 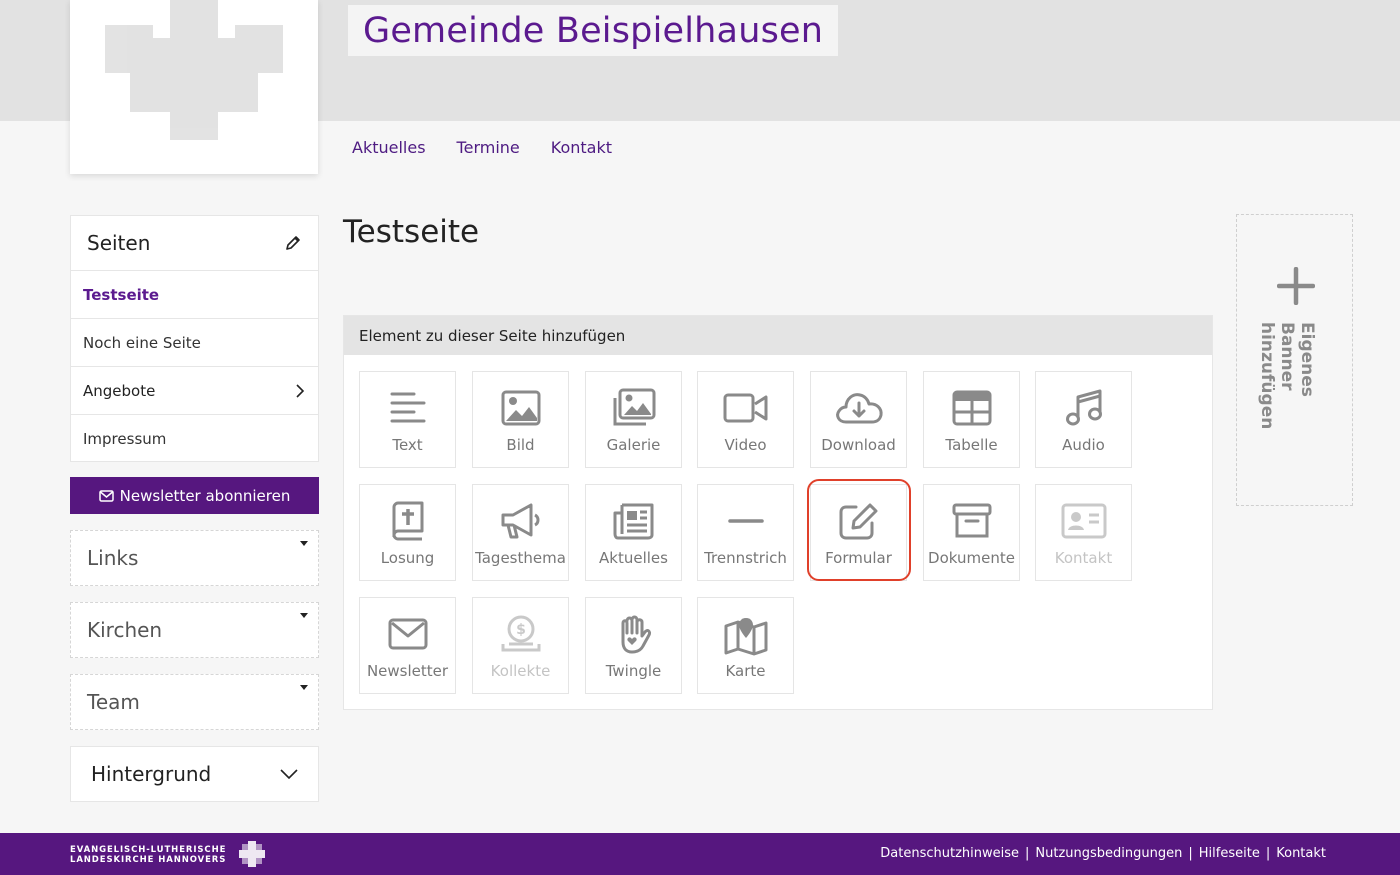 What do you see at coordinates (252, 854) in the screenshot?
I see `church-cross-logo-icon` at bounding box center [252, 854].